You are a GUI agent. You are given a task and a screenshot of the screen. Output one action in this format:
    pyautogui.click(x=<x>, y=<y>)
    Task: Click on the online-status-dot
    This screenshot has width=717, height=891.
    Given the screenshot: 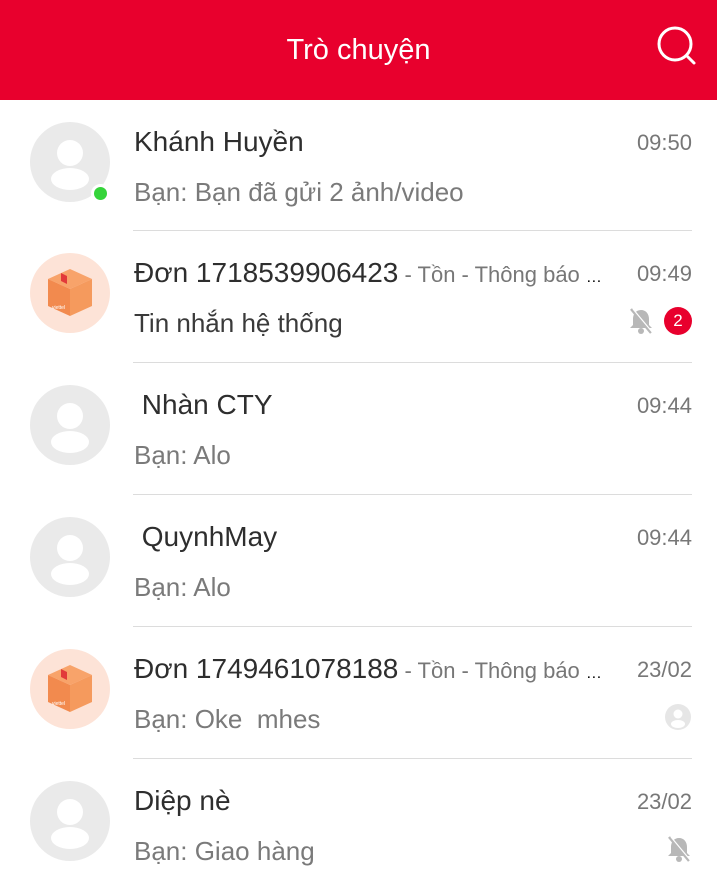 What is the action you would take?
    pyautogui.click(x=100, y=193)
    